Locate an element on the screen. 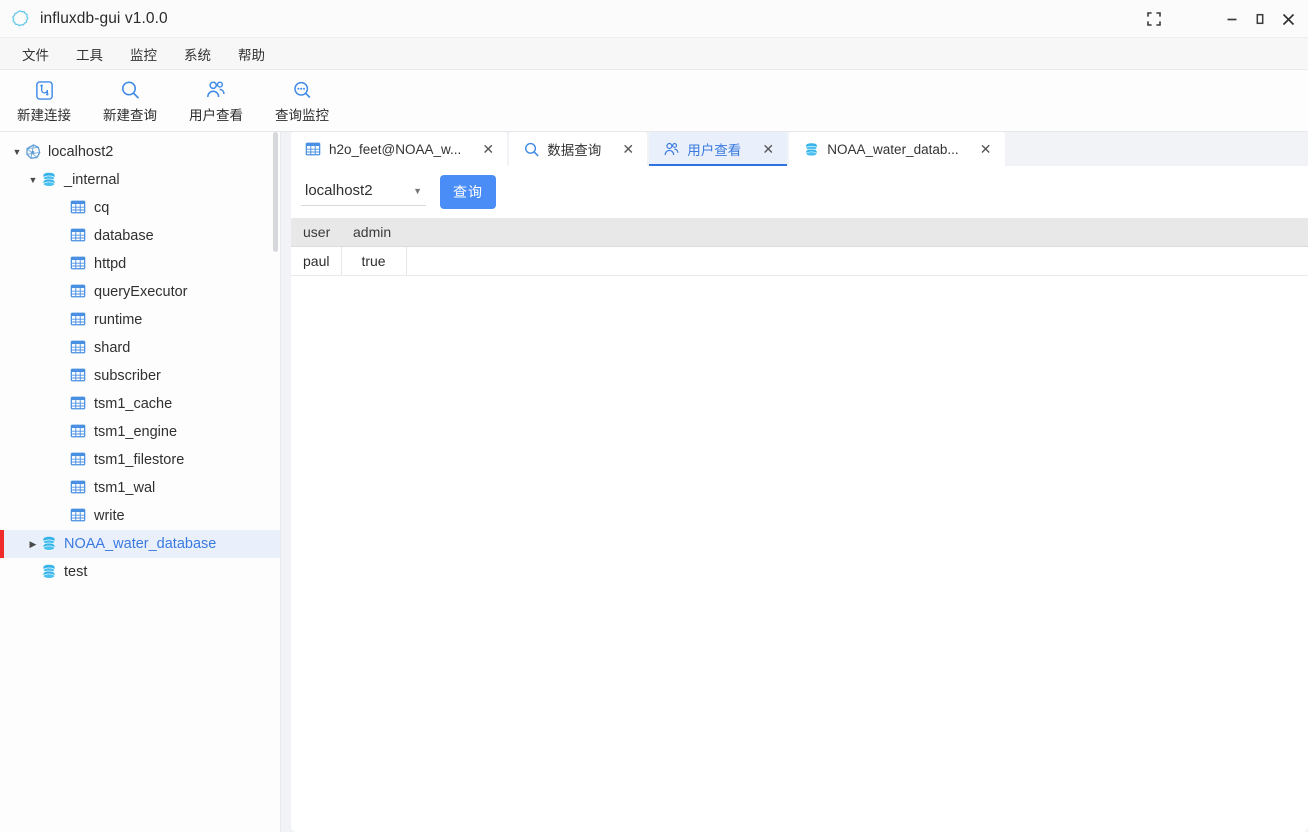 The image size is (1308, 832). tree-node-label: tsm1_engine is located at coordinates (136, 432).